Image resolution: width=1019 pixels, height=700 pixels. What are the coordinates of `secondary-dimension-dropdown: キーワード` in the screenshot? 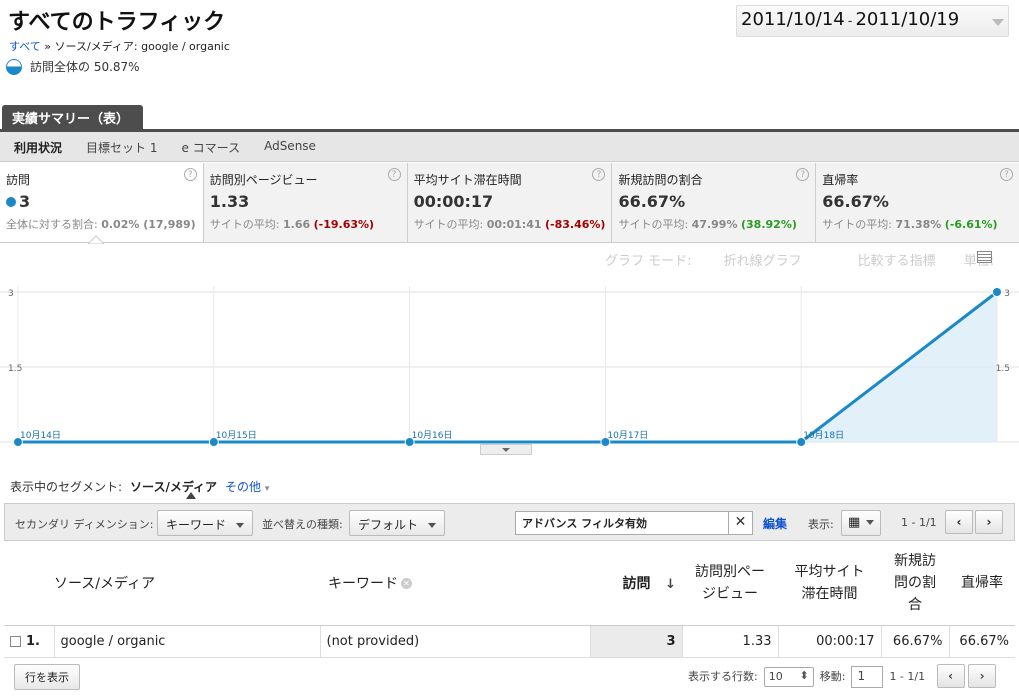 It's located at (205, 523).